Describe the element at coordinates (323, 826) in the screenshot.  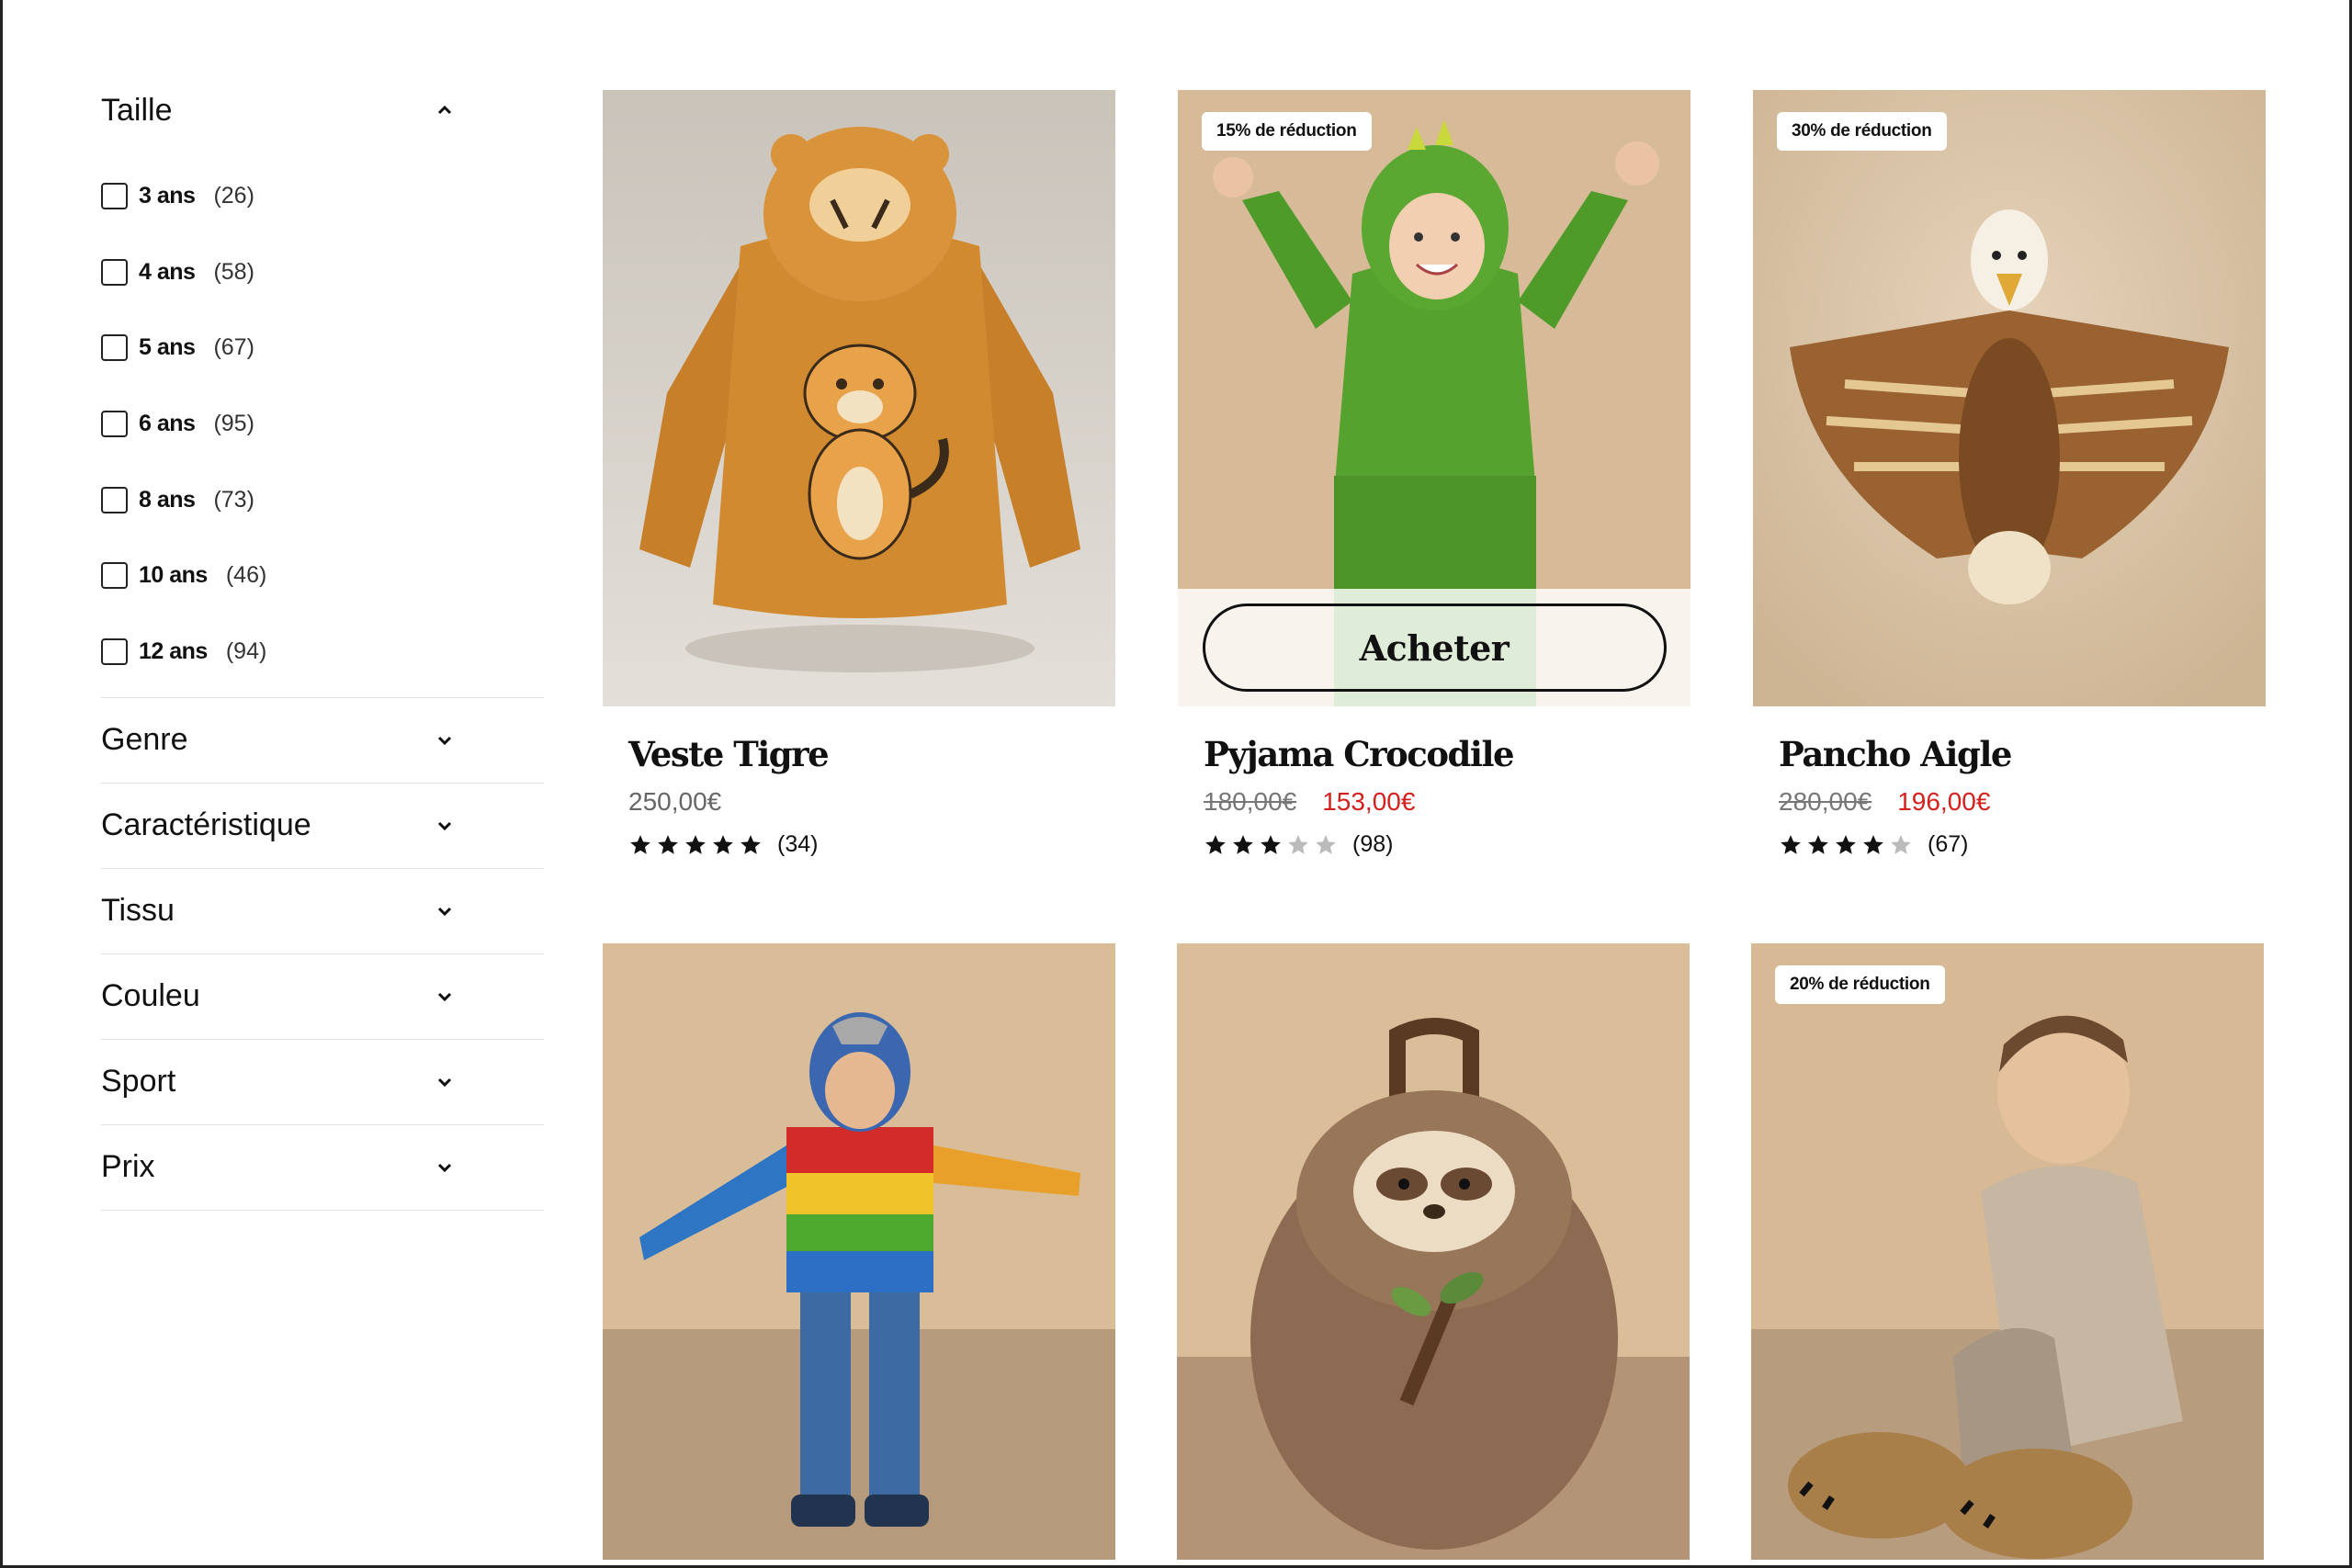
I see `filter-feature-toggle: Caractéristique` at that location.